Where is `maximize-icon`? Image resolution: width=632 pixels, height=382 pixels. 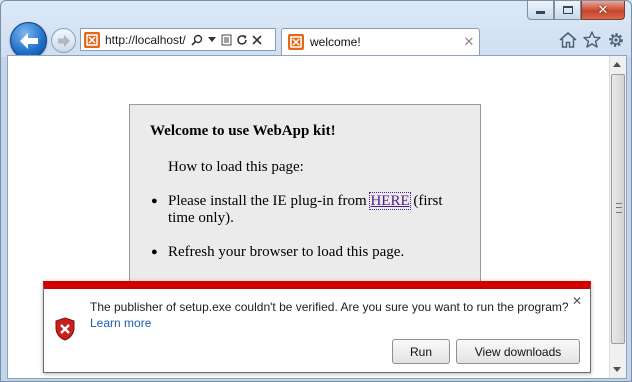
maximize-icon is located at coordinates (567, 10).